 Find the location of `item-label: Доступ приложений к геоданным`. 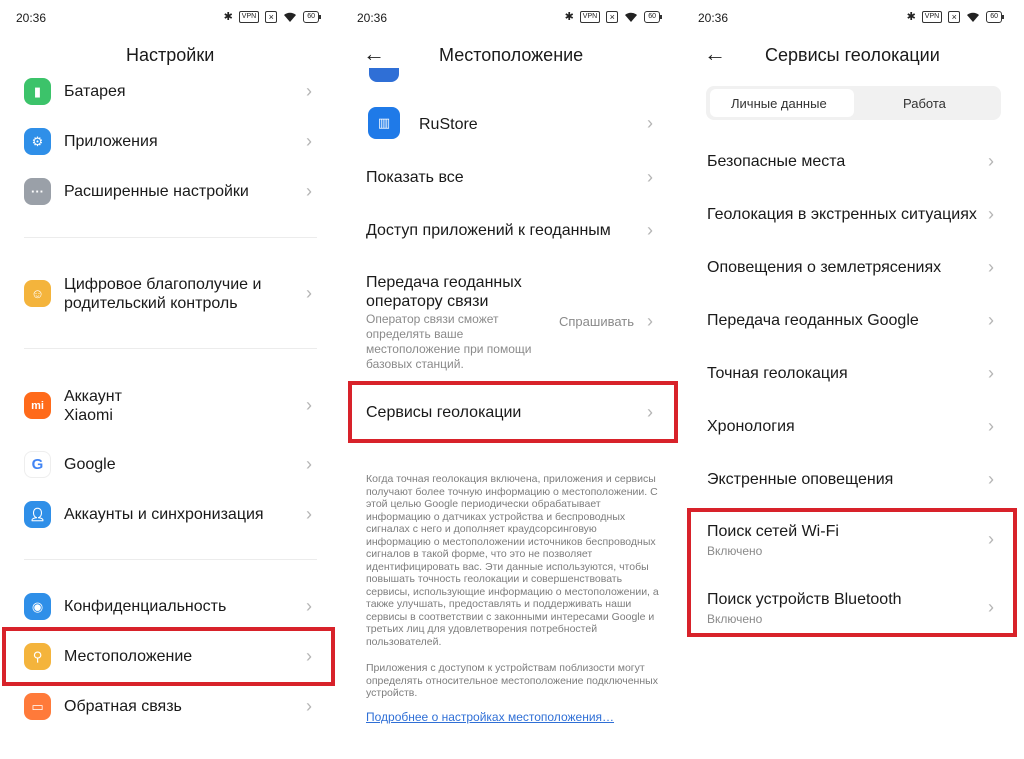

item-label: Доступ приложений к геоданным is located at coordinates (488, 230).